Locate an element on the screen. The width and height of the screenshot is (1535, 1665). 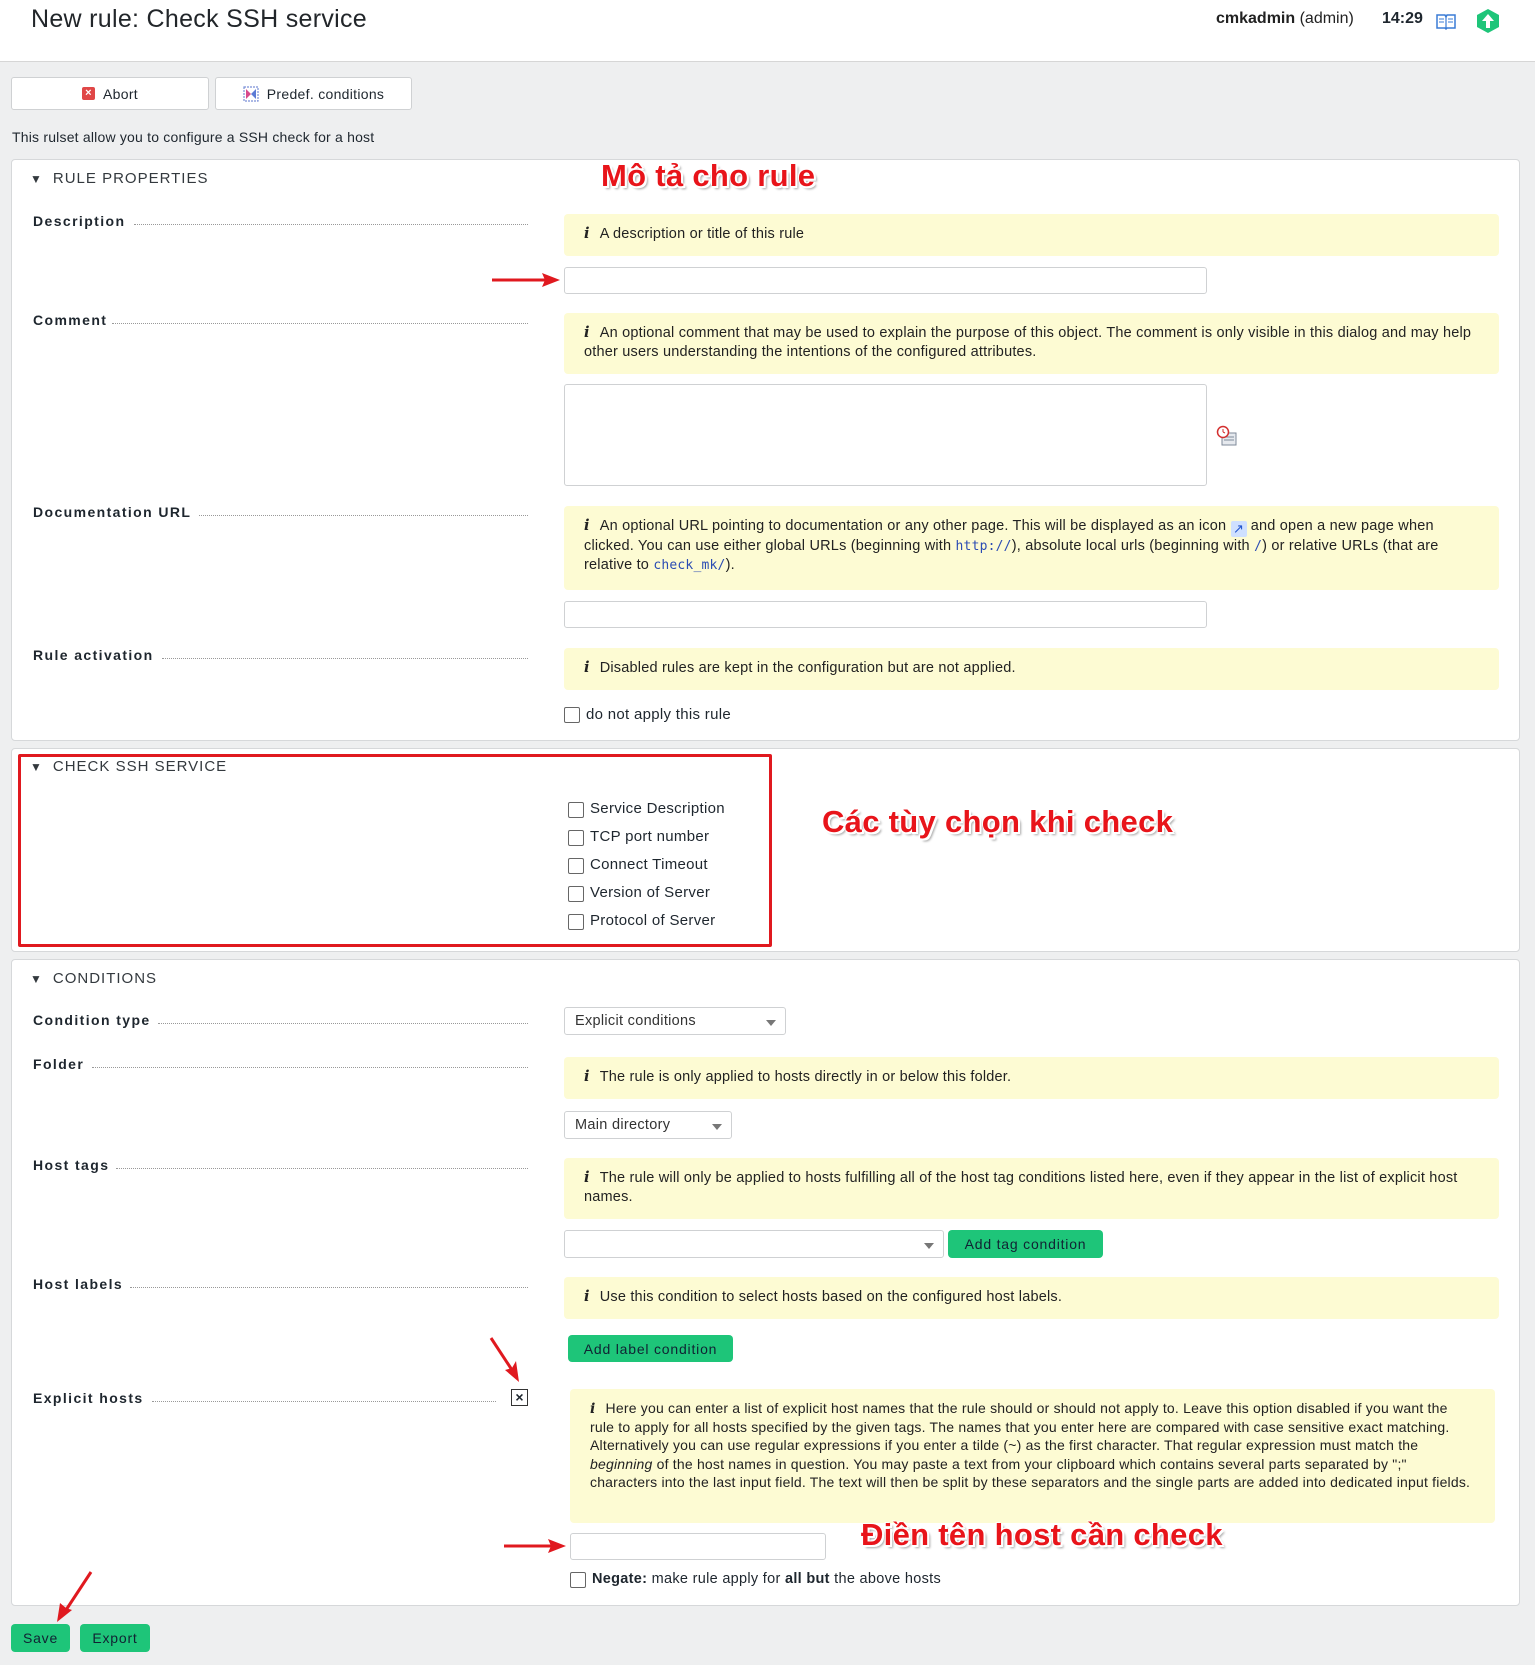
page-title: New rule: Check SSH service is located at coordinates (199, 19).